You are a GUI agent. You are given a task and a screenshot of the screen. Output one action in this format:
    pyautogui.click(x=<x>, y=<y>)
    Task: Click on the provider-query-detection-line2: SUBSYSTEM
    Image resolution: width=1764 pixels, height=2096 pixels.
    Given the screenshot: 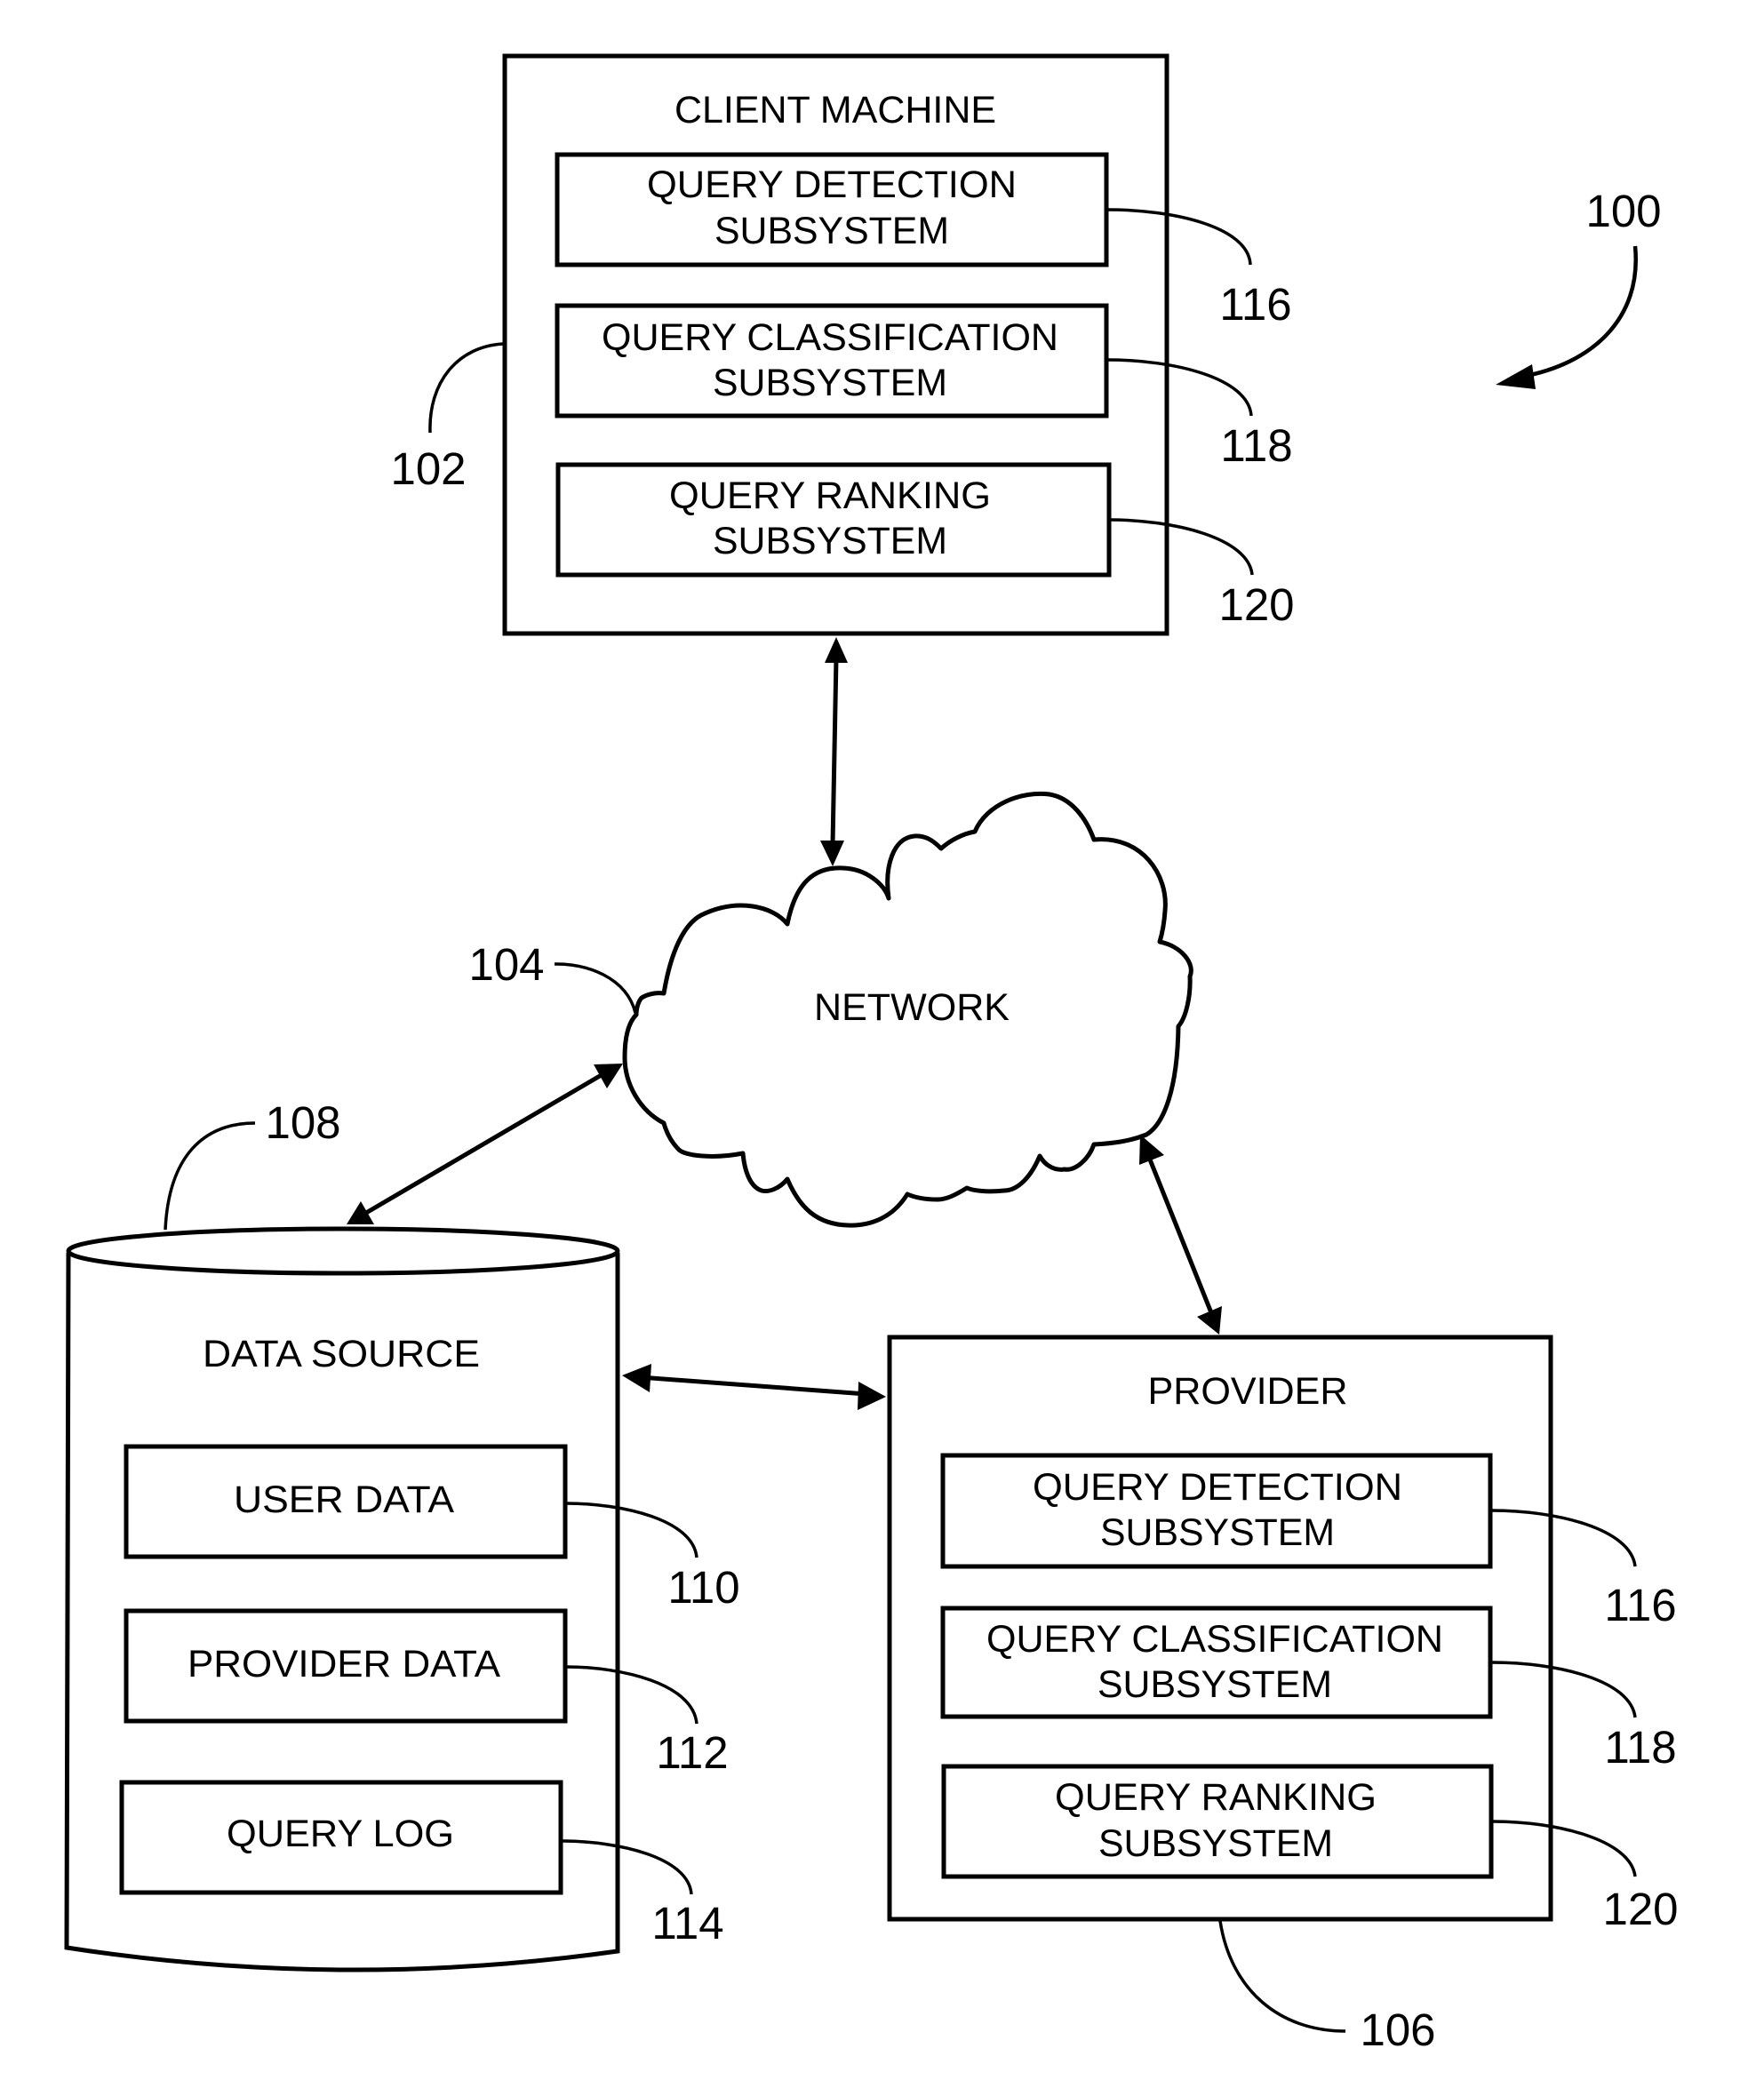 What is the action you would take?
    pyautogui.click(x=1217, y=1532)
    